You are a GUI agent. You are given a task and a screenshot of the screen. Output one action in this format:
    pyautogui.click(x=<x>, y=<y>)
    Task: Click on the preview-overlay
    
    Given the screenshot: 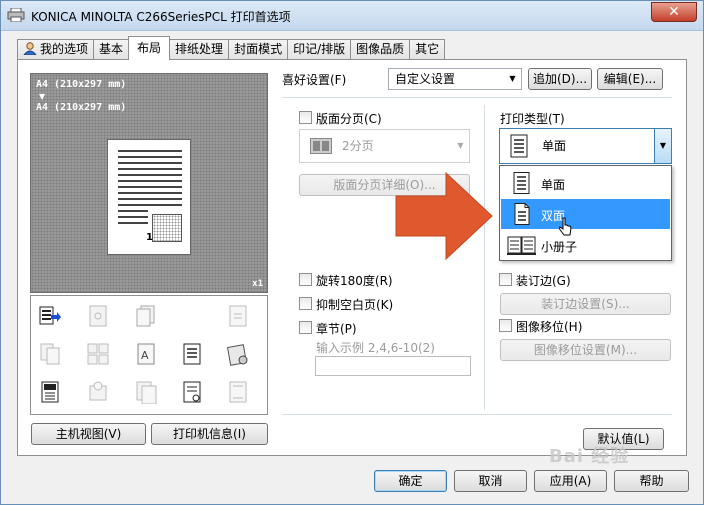 What is the action you would take?
    pyautogui.click(x=167, y=228)
    